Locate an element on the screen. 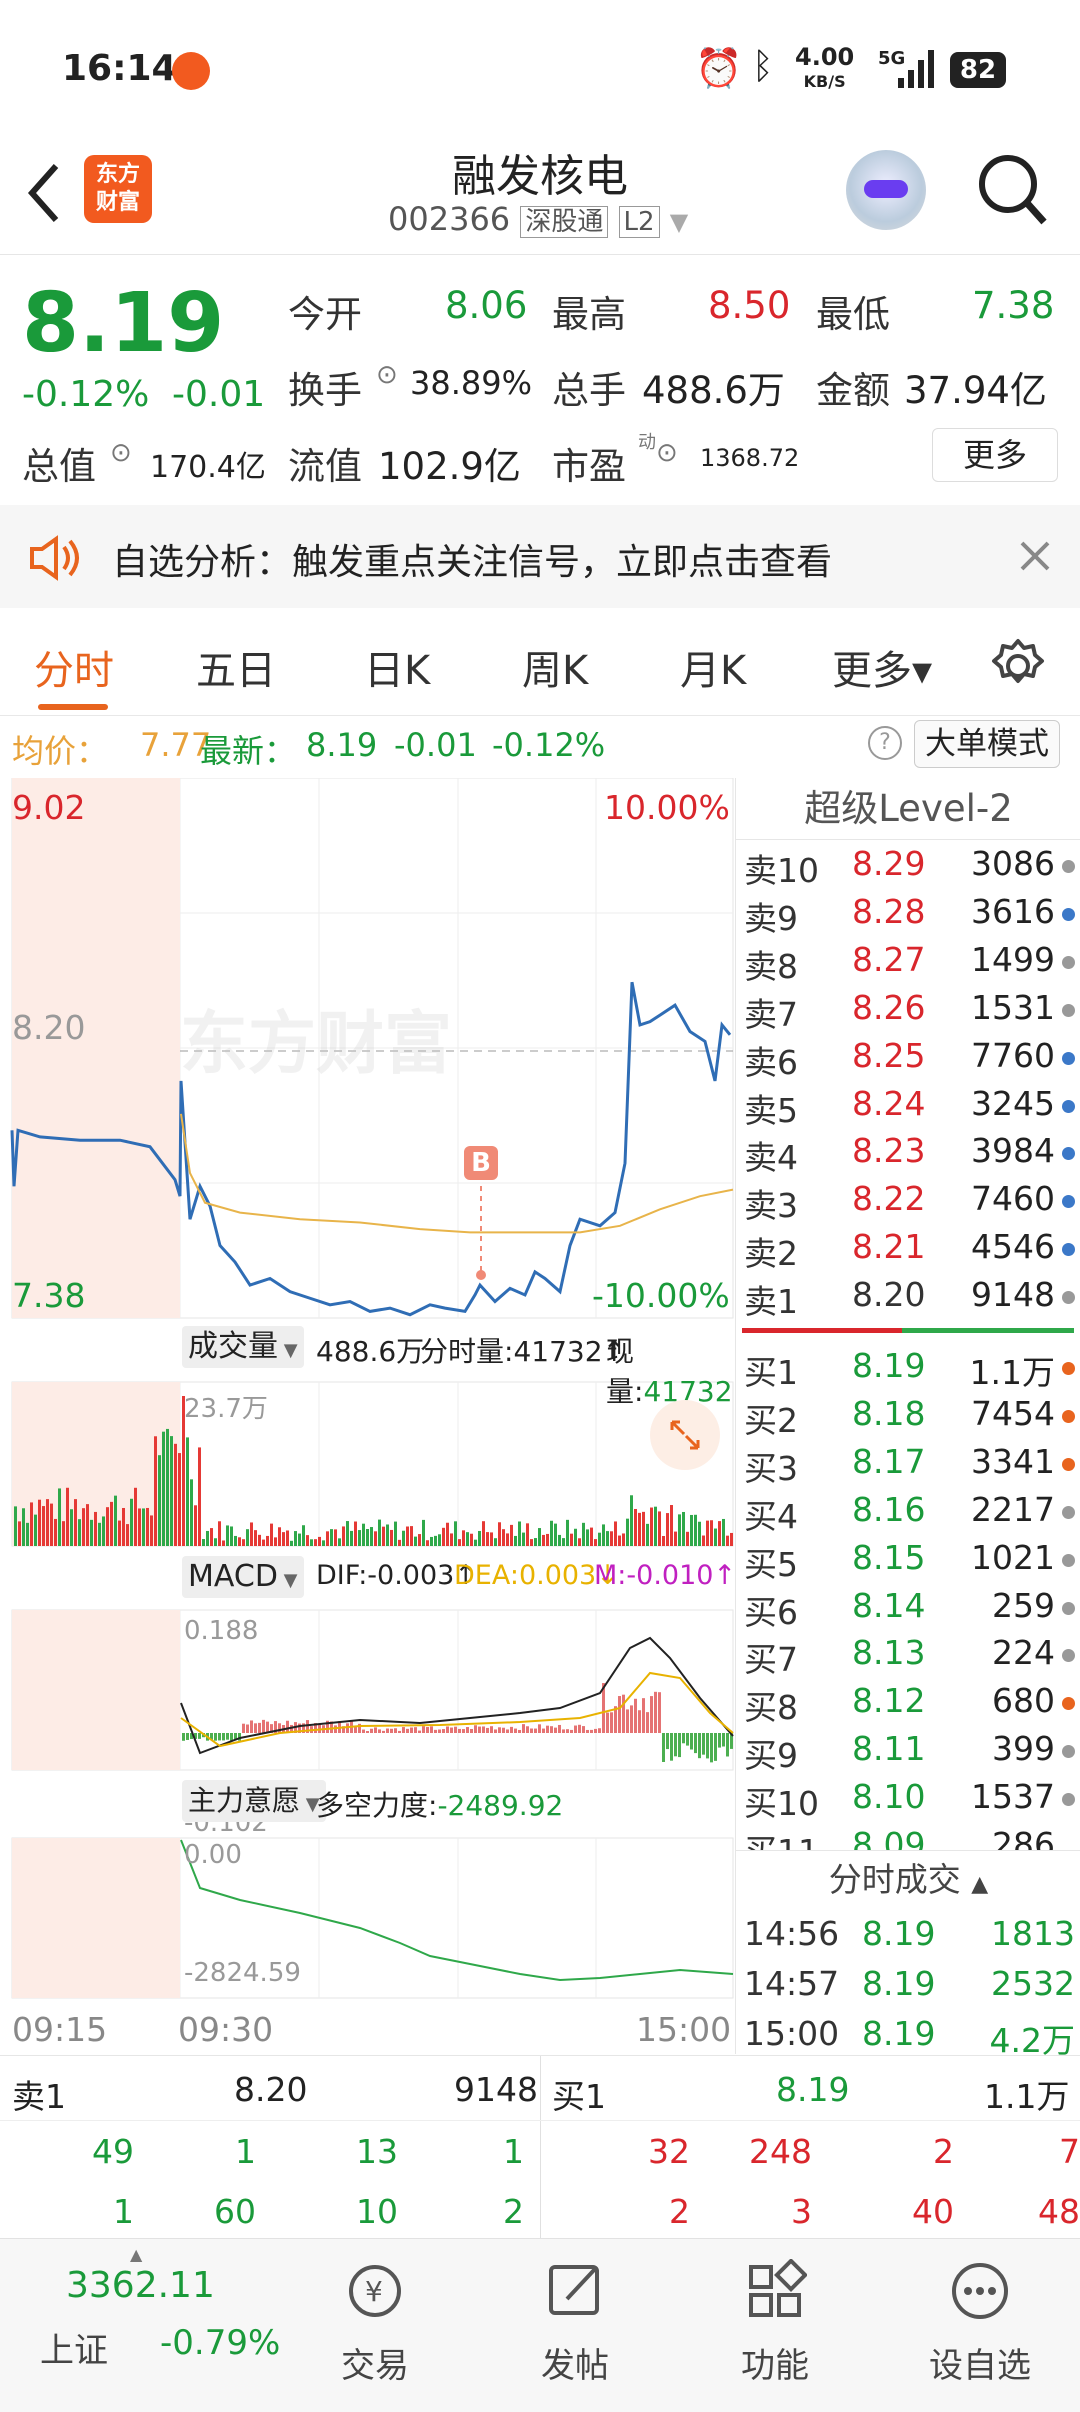 This screenshot has height=2412, width=1080. status-bar: 16:14 ⏰ ᛒ 4.00 KB/S 5G 82 is located at coordinates (540, 70).